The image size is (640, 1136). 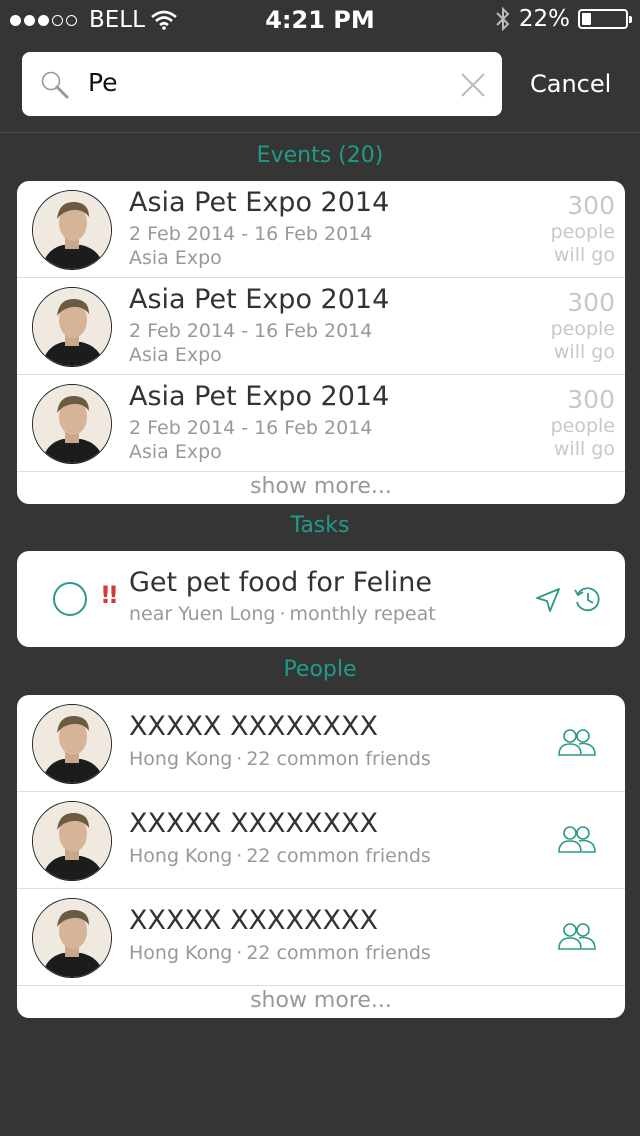 What do you see at coordinates (55, 85) in the screenshot?
I see `search-icon` at bounding box center [55, 85].